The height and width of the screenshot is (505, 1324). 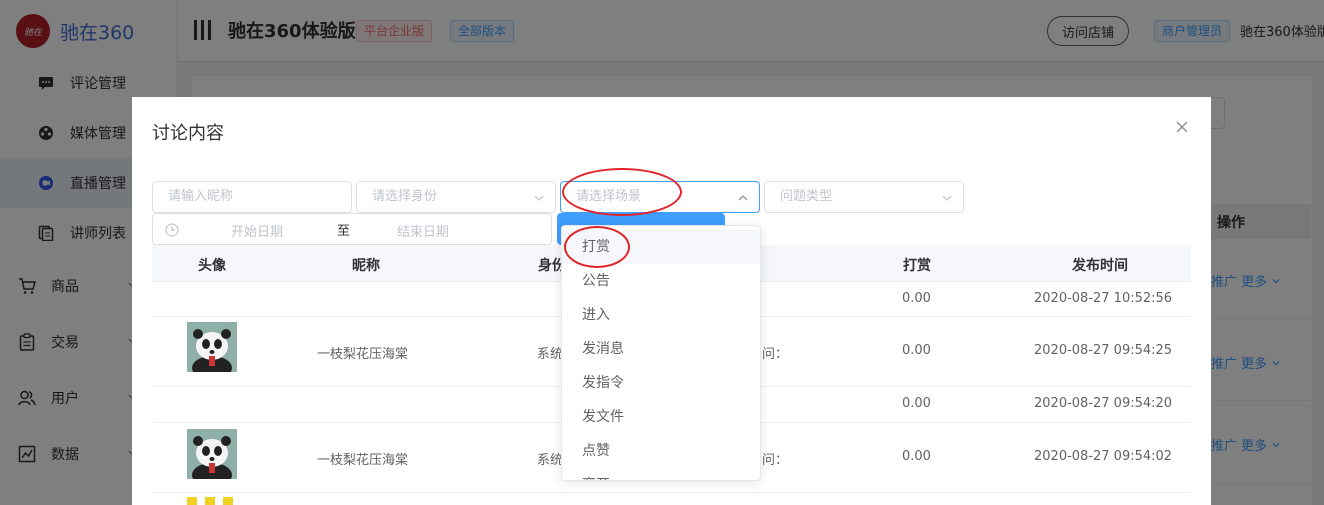 I want to click on time-cell: 2020-08-27 09:54:02, so click(x=1103, y=456).